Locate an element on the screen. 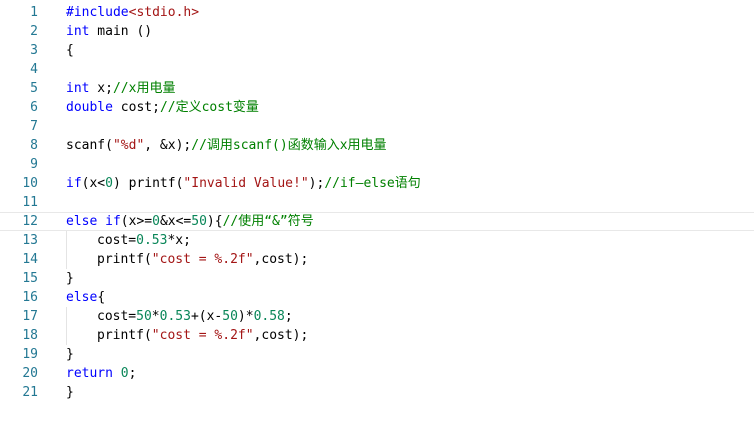  keyword-token: double is located at coordinates (89, 107).